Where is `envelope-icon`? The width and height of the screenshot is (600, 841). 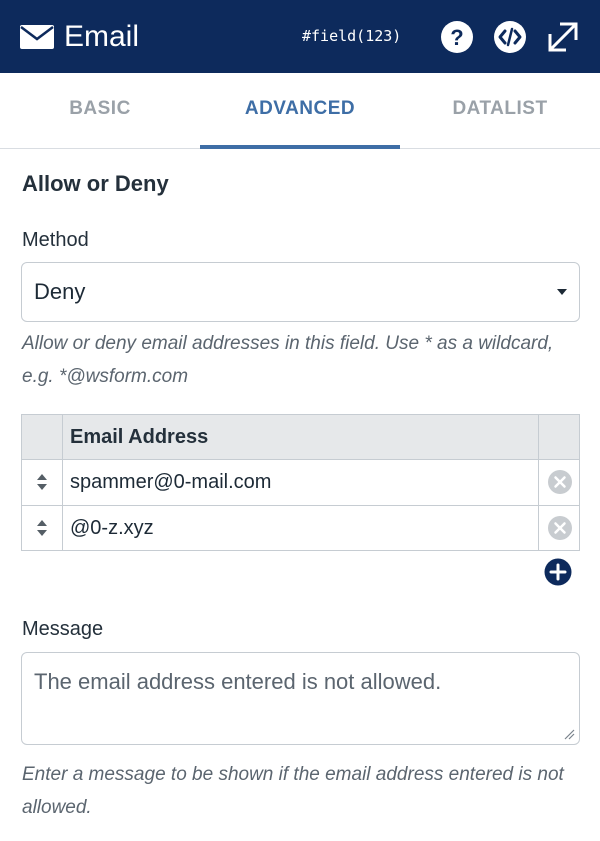
envelope-icon is located at coordinates (37, 37).